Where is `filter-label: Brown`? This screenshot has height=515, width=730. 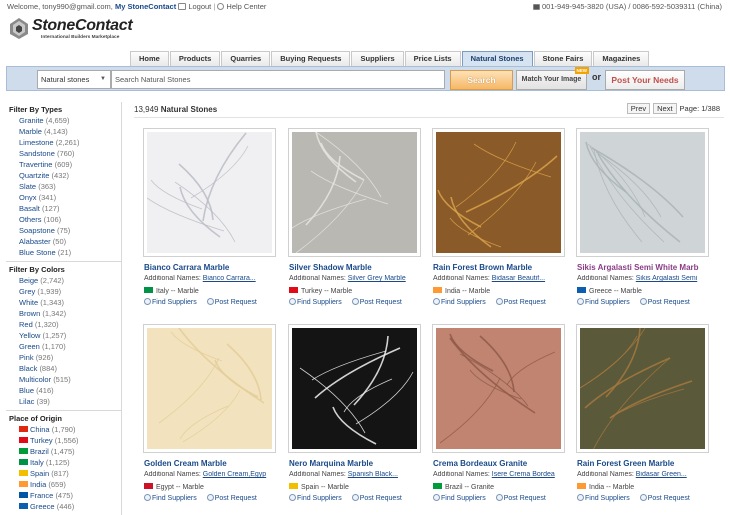 filter-label: Brown is located at coordinates (29, 313).